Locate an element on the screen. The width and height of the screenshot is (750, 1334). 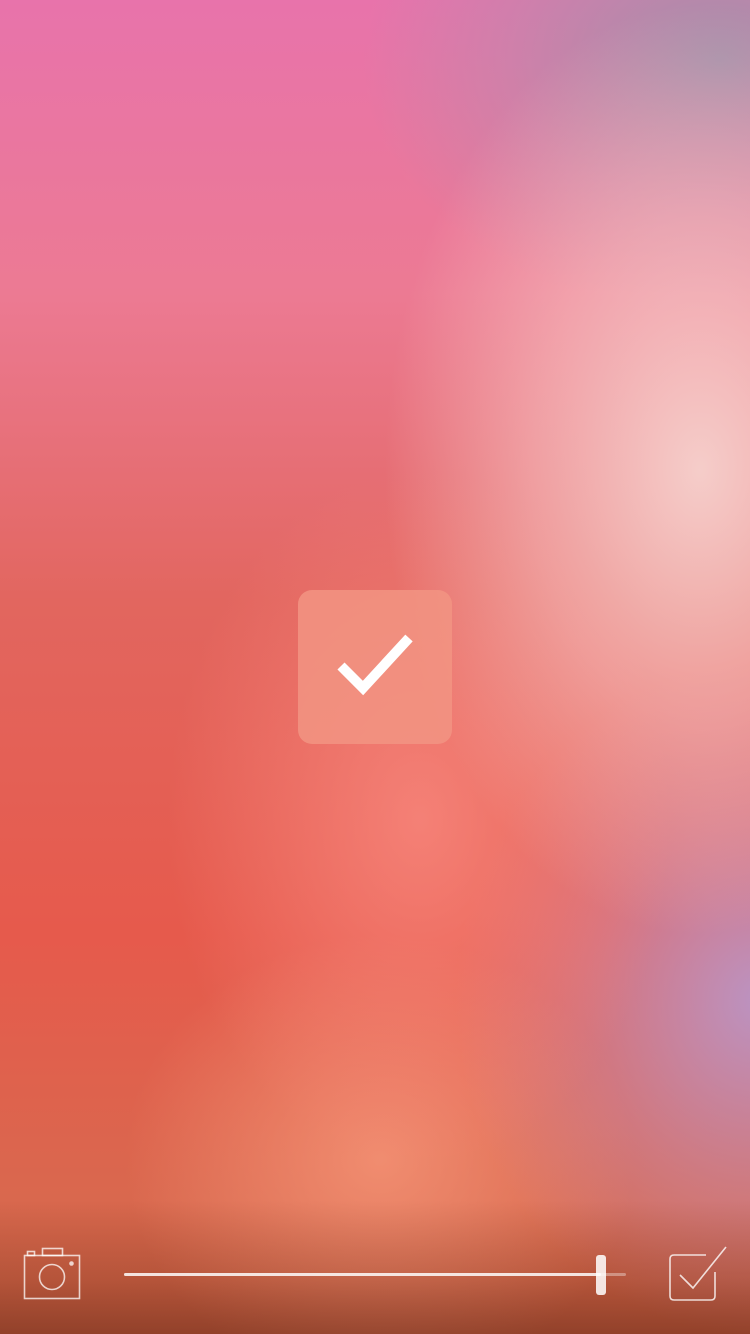
opacity-slider is located at coordinates (375, 1275).